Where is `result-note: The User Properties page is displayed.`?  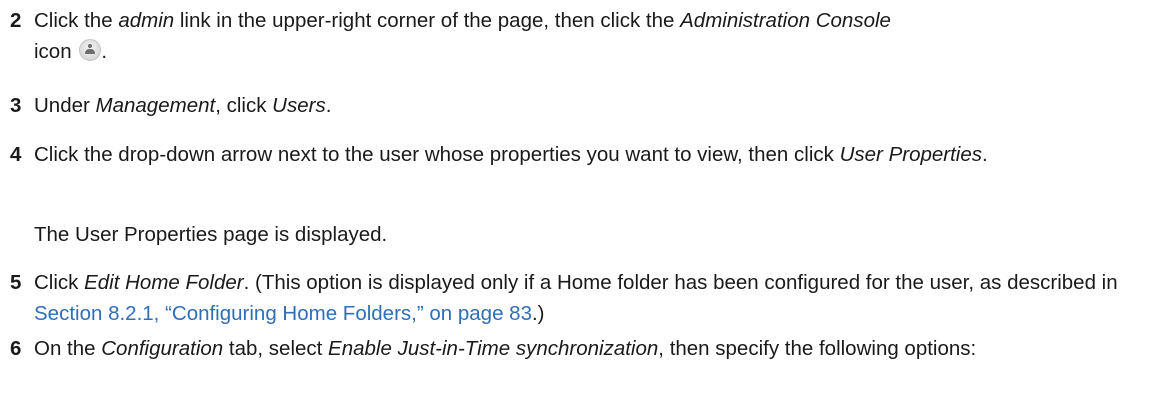
result-note: The User Properties page is displayed. is located at coordinates (211, 234).